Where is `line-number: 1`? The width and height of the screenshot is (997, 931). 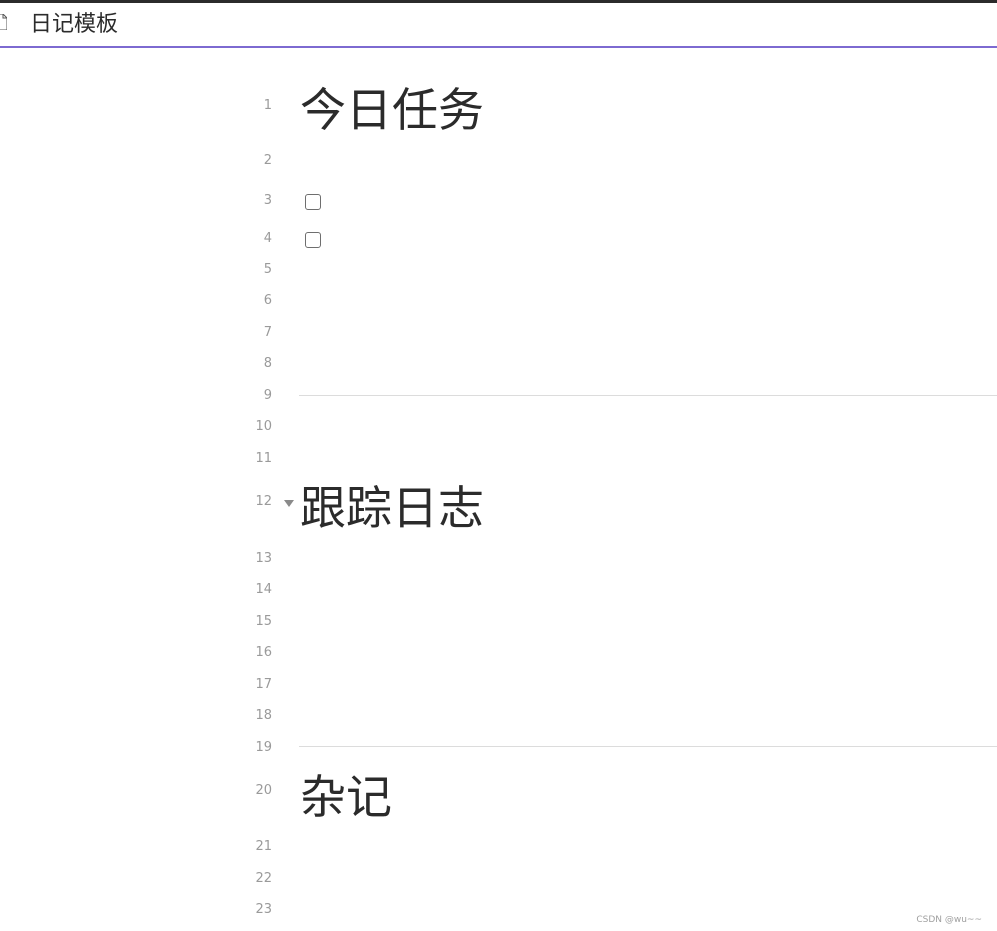 line-number: 1 is located at coordinates (267, 105).